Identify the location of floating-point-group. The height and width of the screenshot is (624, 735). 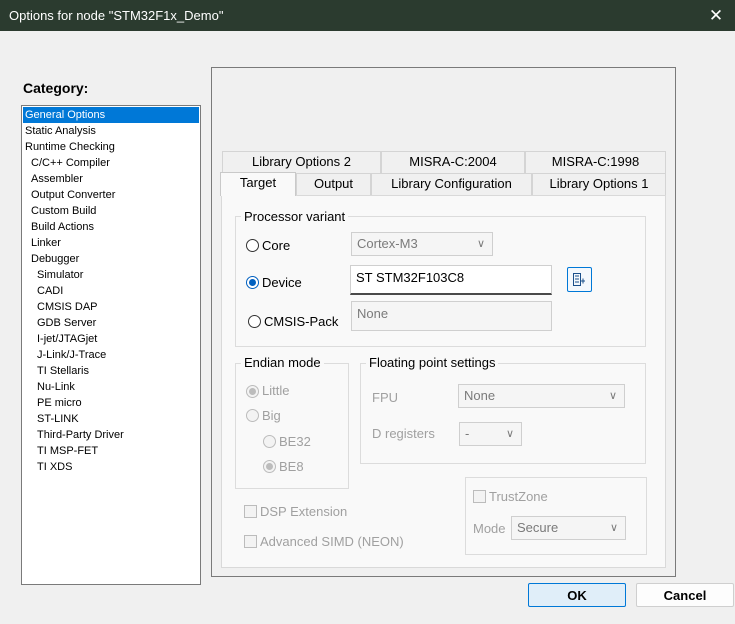
(503, 413).